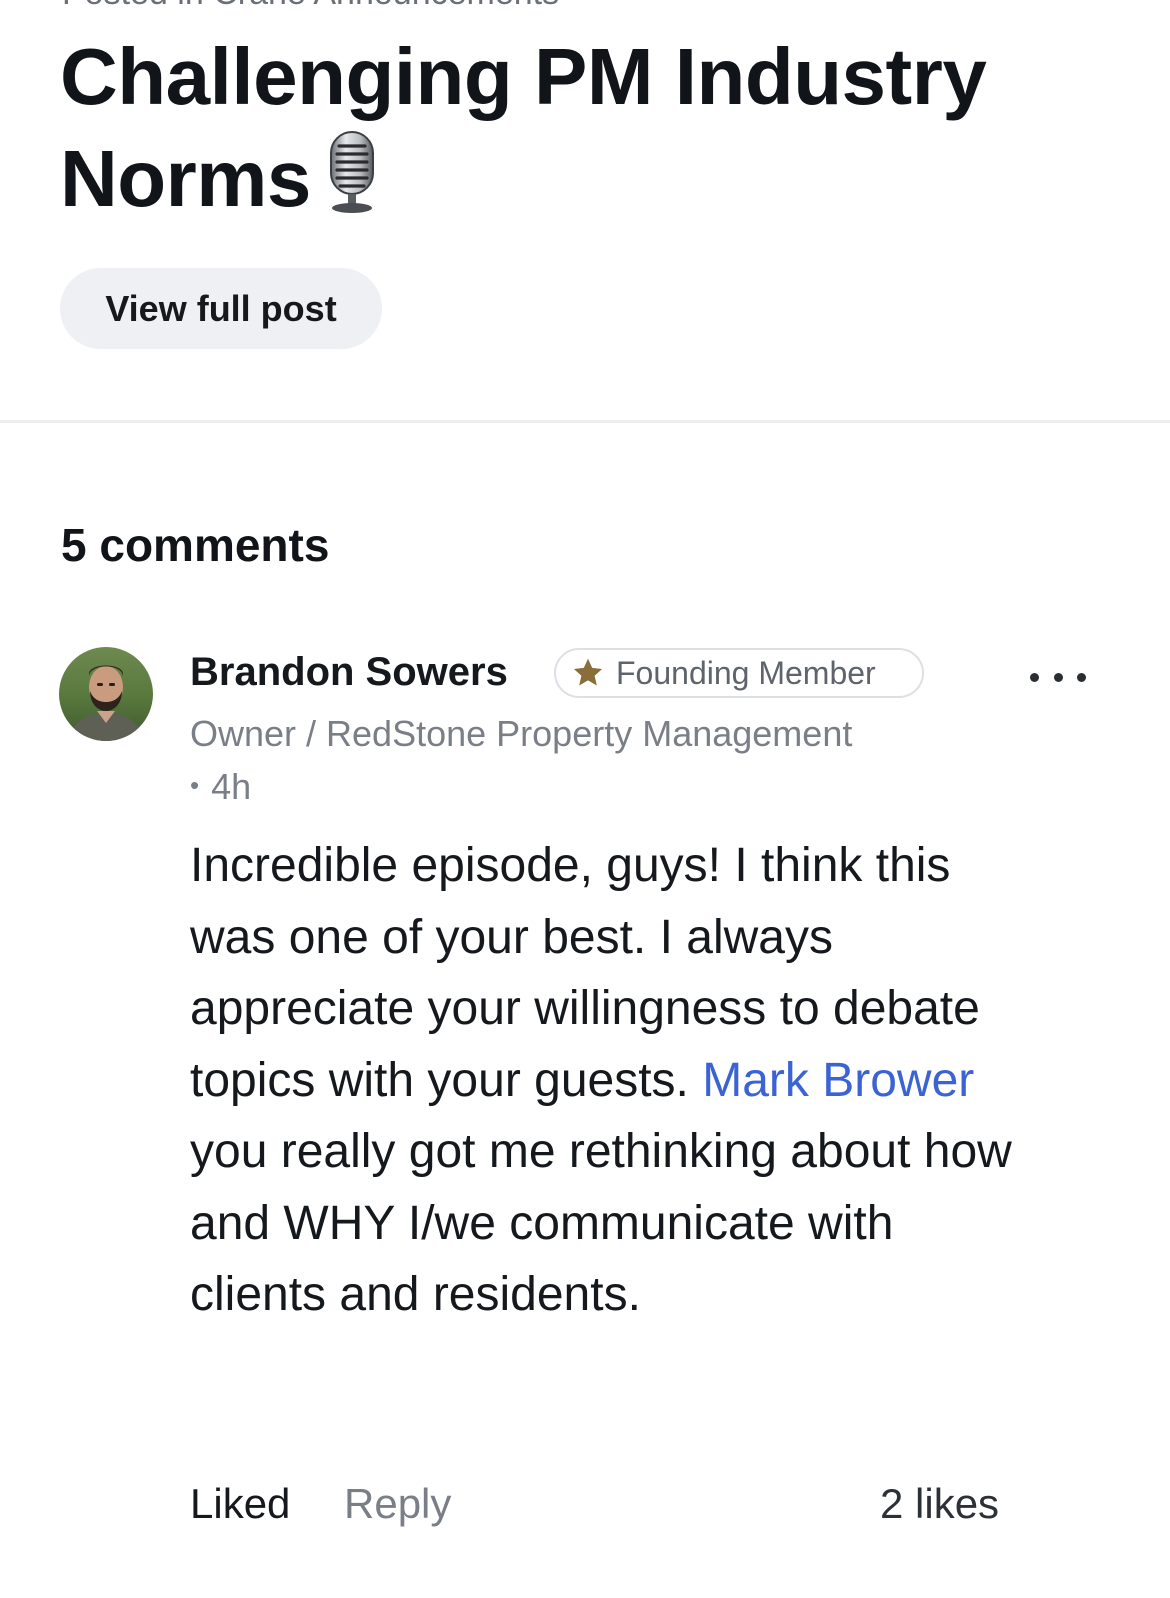 The height and width of the screenshot is (1598, 1170). What do you see at coordinates (397, 1504) in the screenshot?
I see `reply-button: Reply` at bounding box center [397, 1504].